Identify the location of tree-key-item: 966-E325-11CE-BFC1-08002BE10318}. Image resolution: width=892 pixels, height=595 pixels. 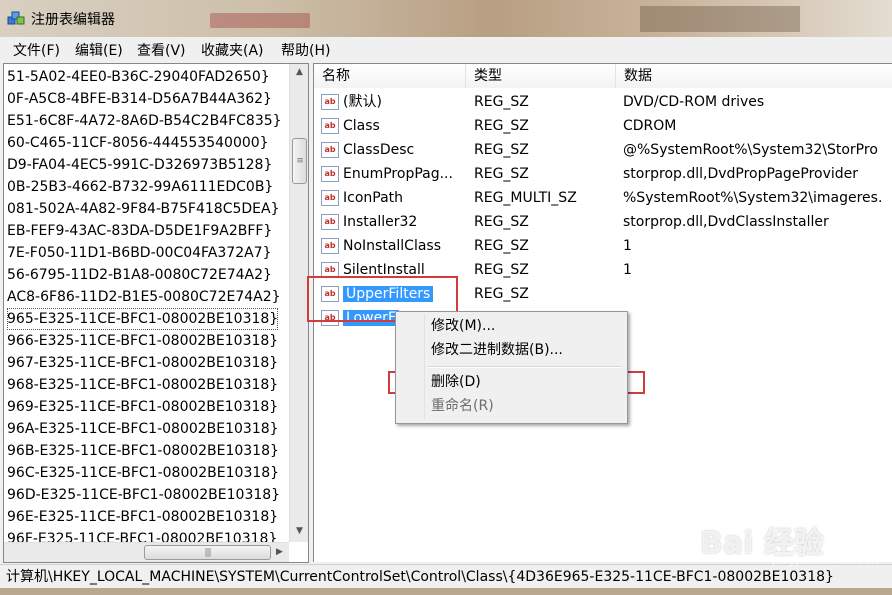
(142, 341).